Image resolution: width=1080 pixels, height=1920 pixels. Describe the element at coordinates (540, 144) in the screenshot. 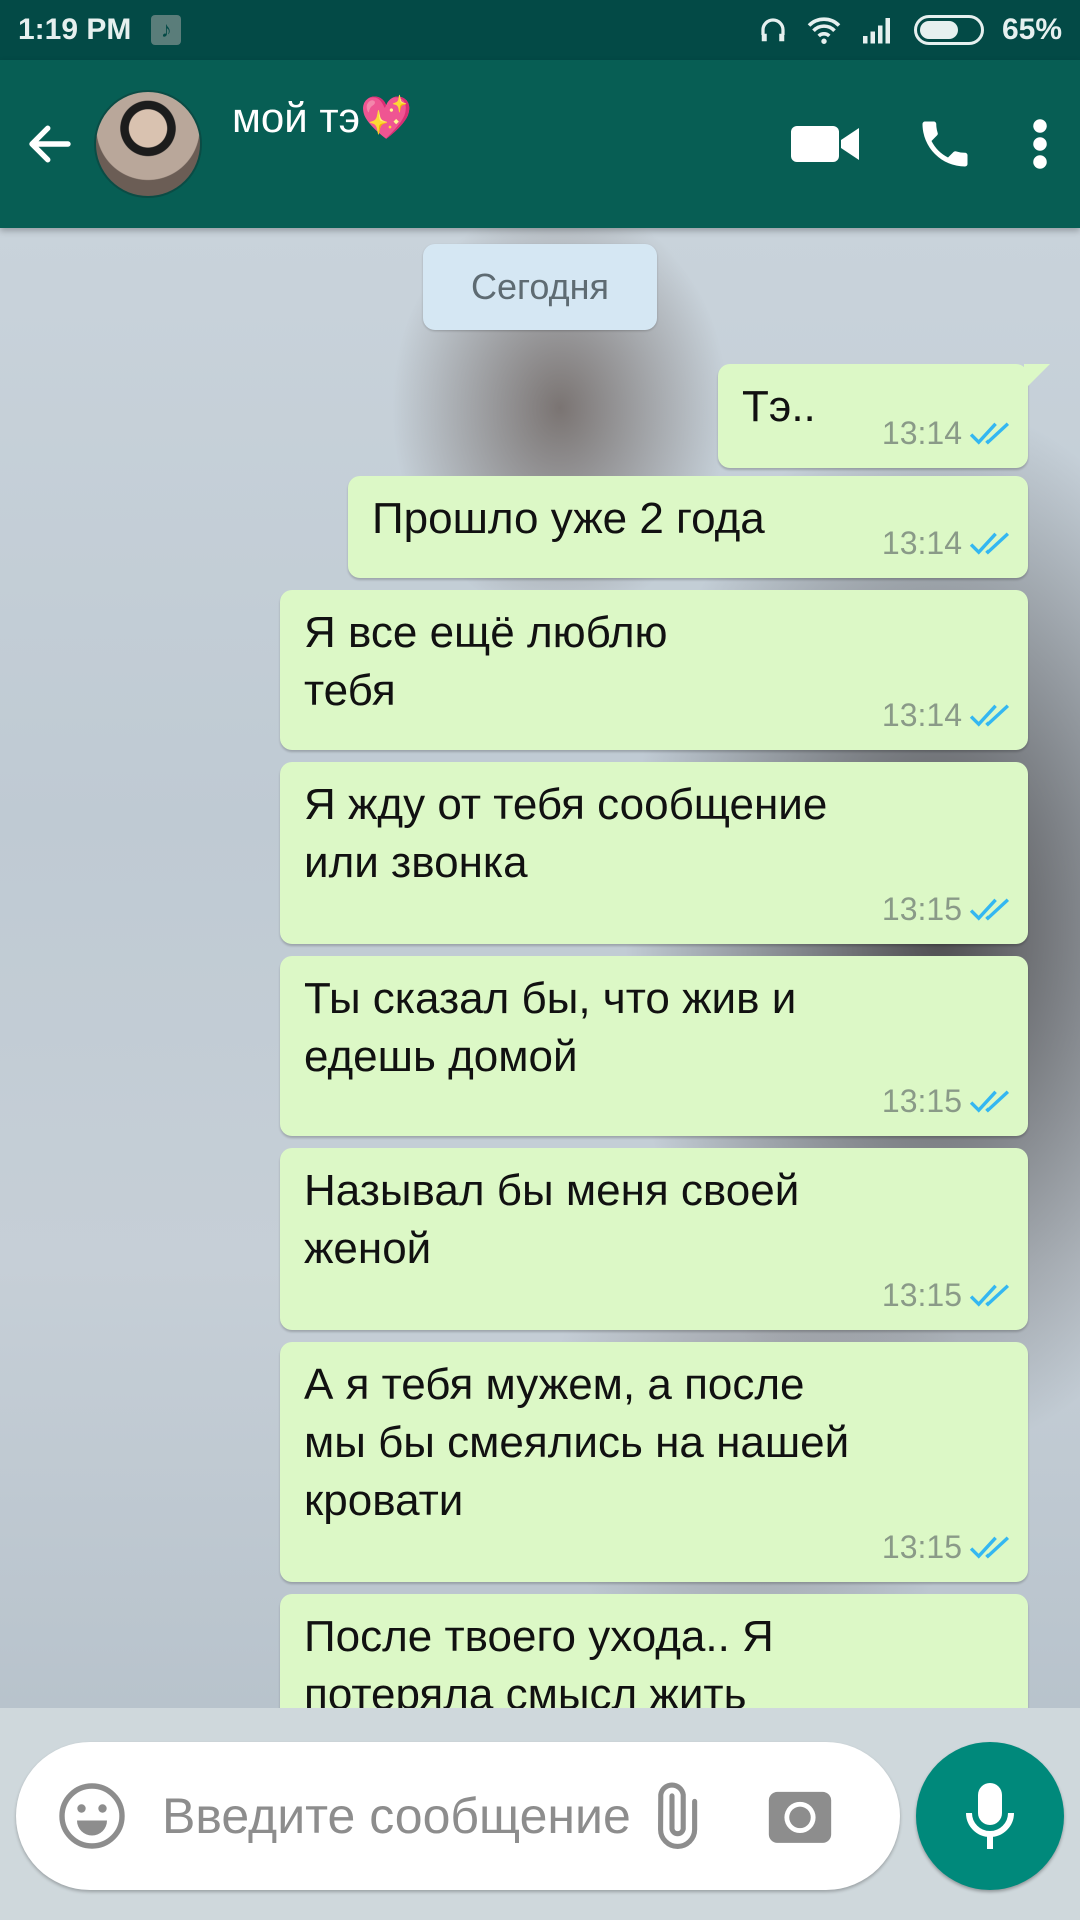

I see `chat-header: мой тэ💖` at that location.